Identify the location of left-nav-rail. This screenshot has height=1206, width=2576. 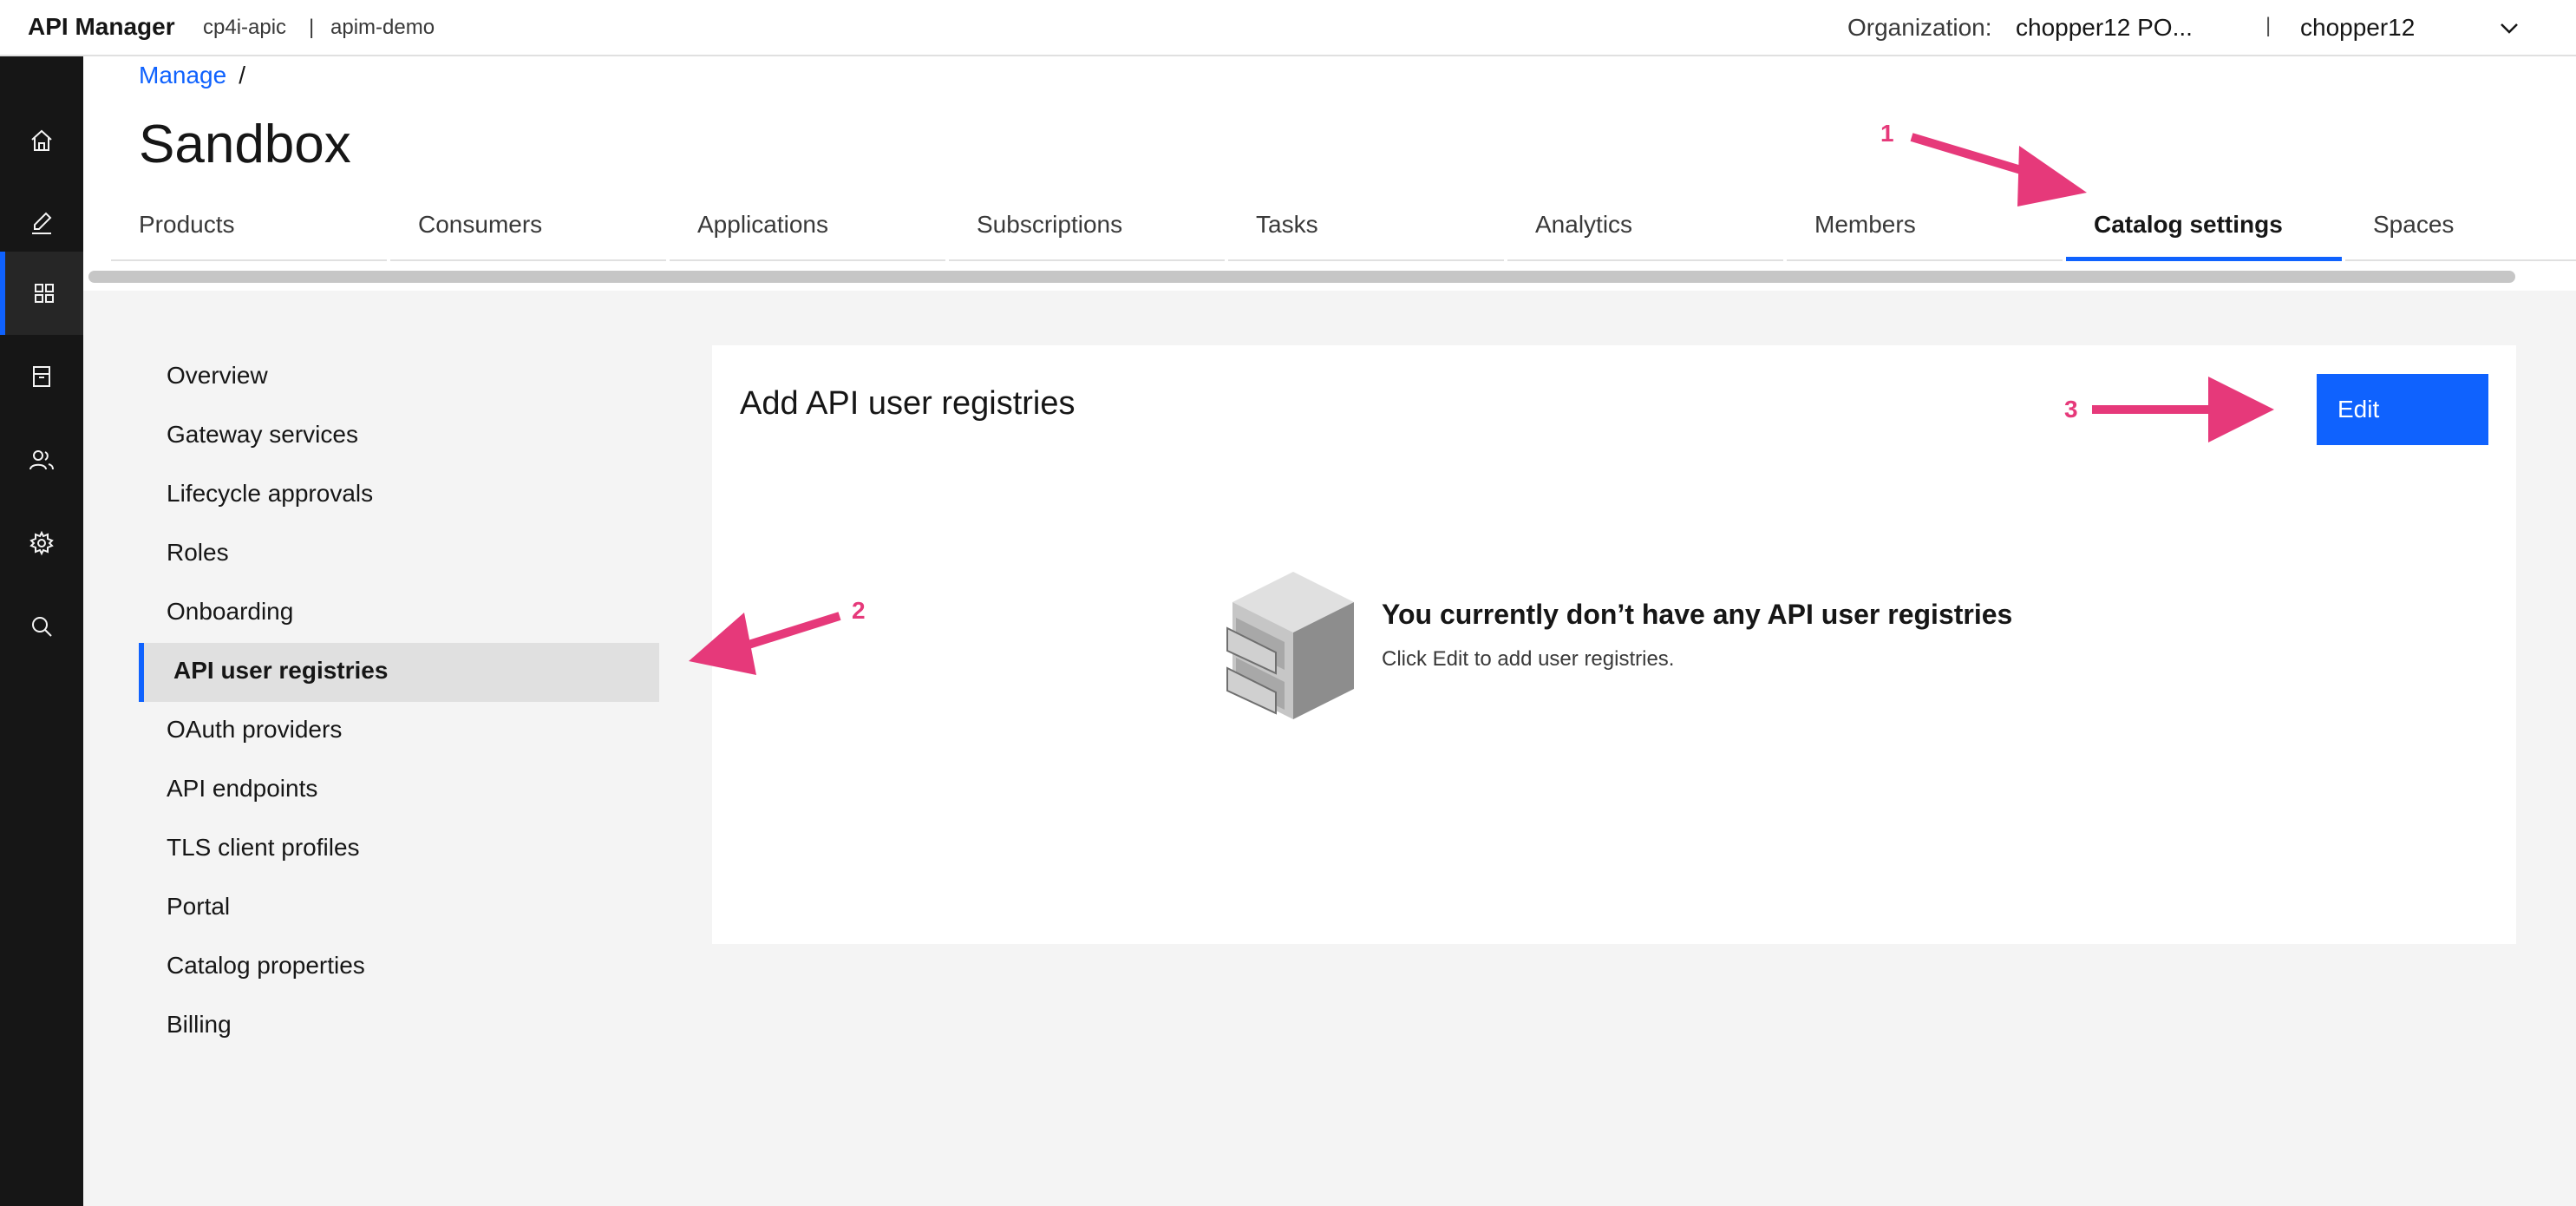
(41, 631).